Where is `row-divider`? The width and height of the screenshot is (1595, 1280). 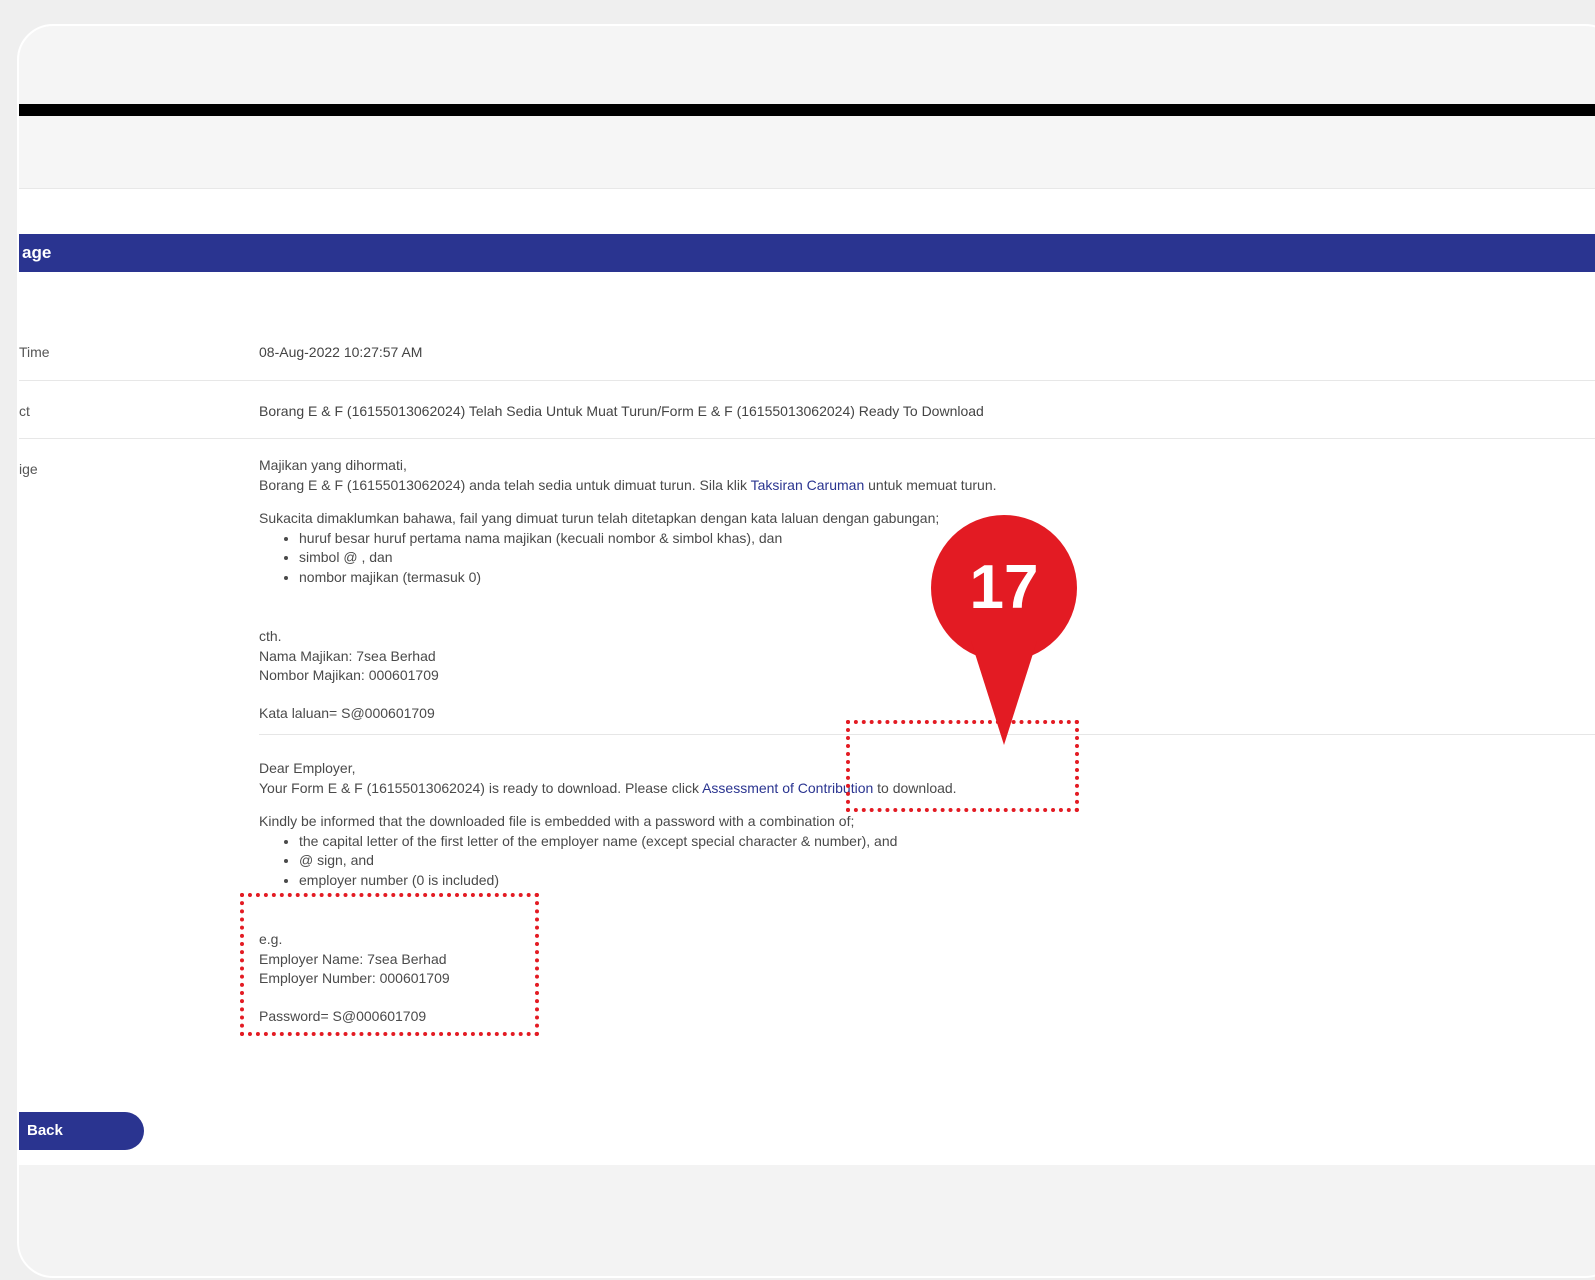 row-divider is located at coordinates (807, 380).